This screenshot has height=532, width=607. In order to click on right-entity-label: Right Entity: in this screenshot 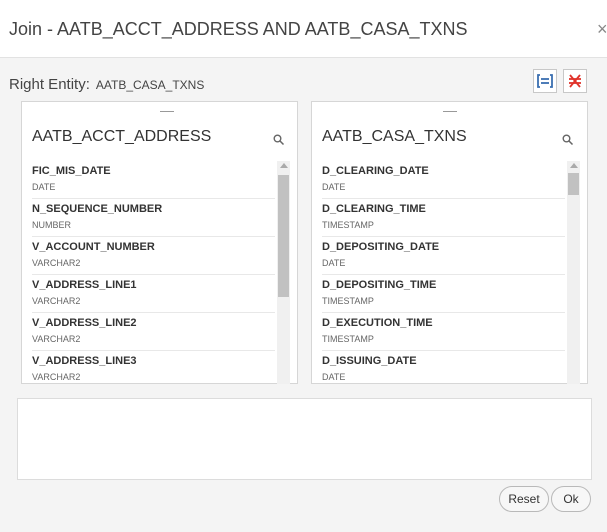, I will do `click(49, 84)`.